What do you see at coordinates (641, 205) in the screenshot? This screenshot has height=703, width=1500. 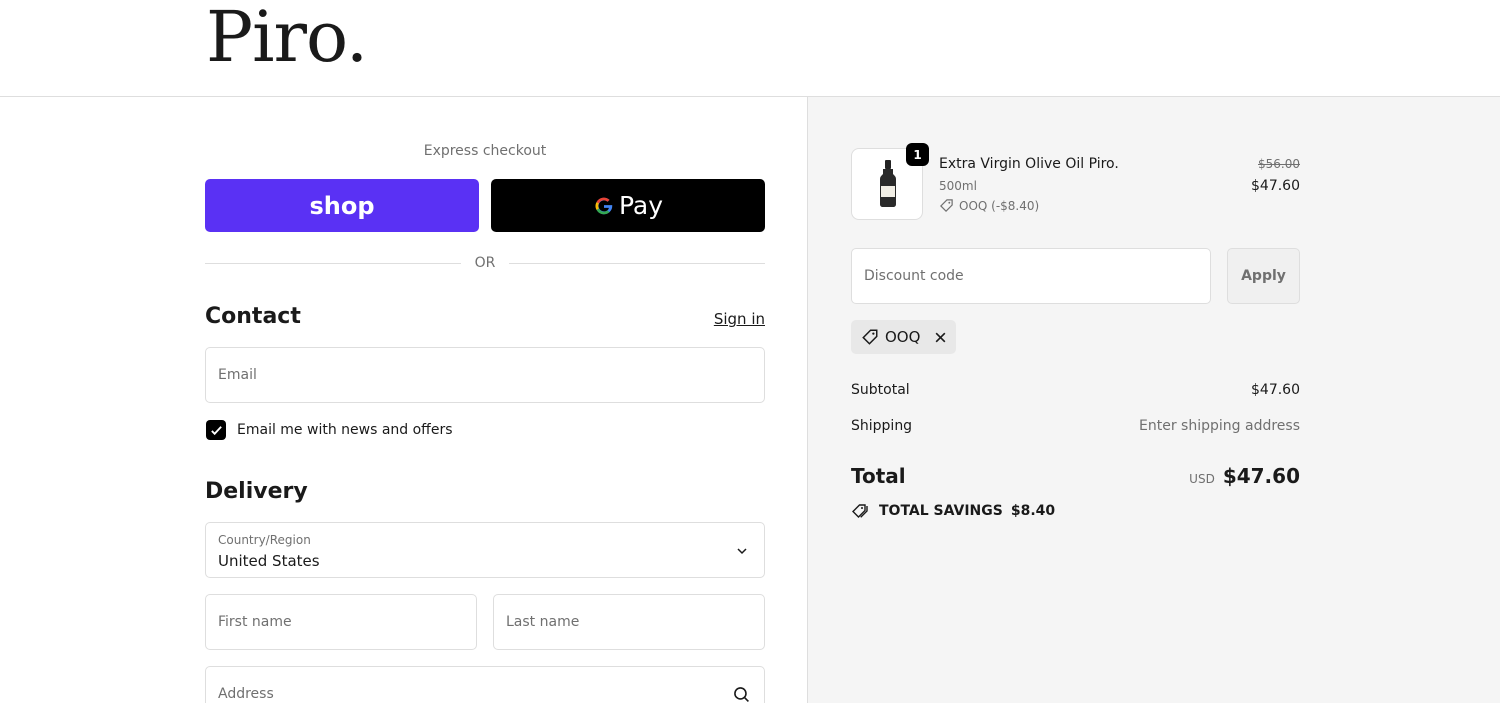 I see `google-pay-label: Pay` at bounding box center [641, 205].